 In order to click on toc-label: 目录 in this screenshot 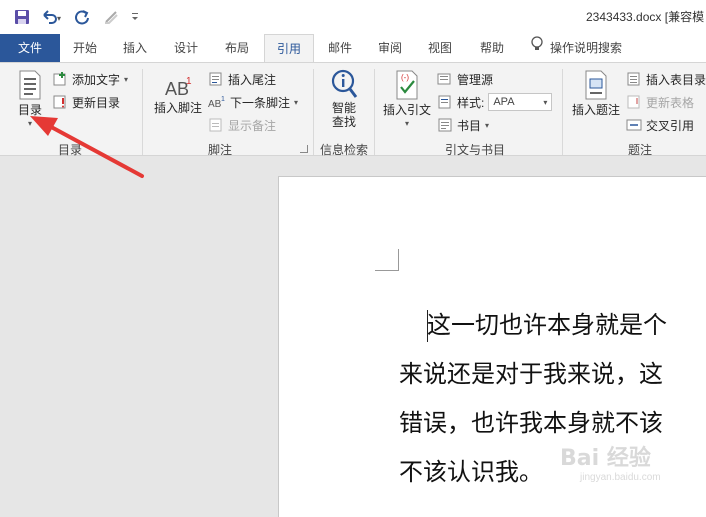, I will do `click(29, 110)`.